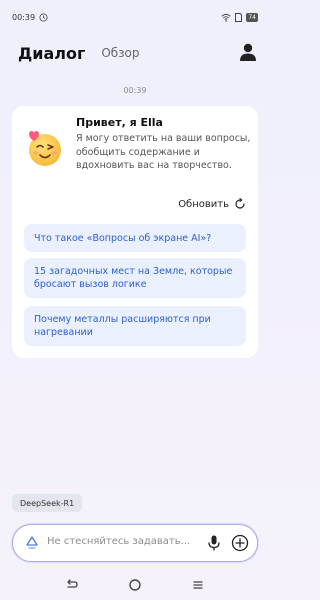  I want to click on header: Диалог Обзор, so click(138, 53).